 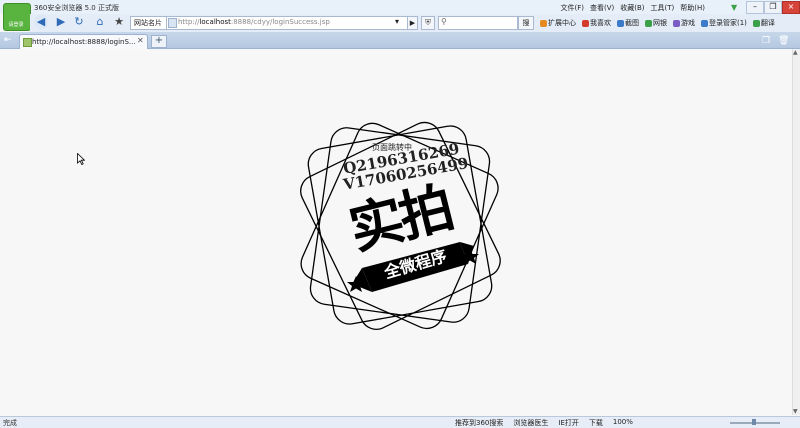 What do you see at coordinates (159, 41) in the screenshot?
I see `new-tab-button: +` at bounding box center [159, 41].